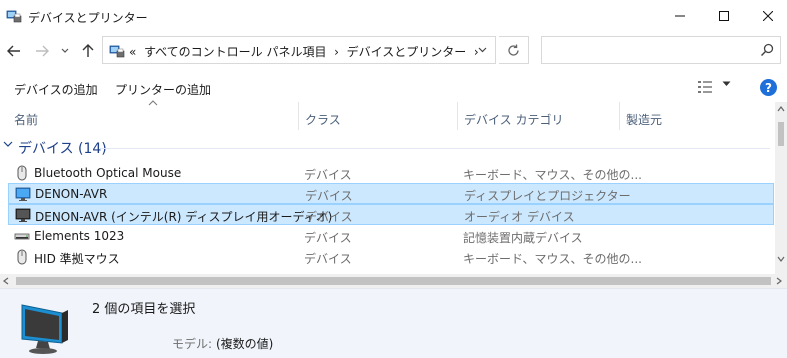  I want to click on forward-button, so click(42, 51).